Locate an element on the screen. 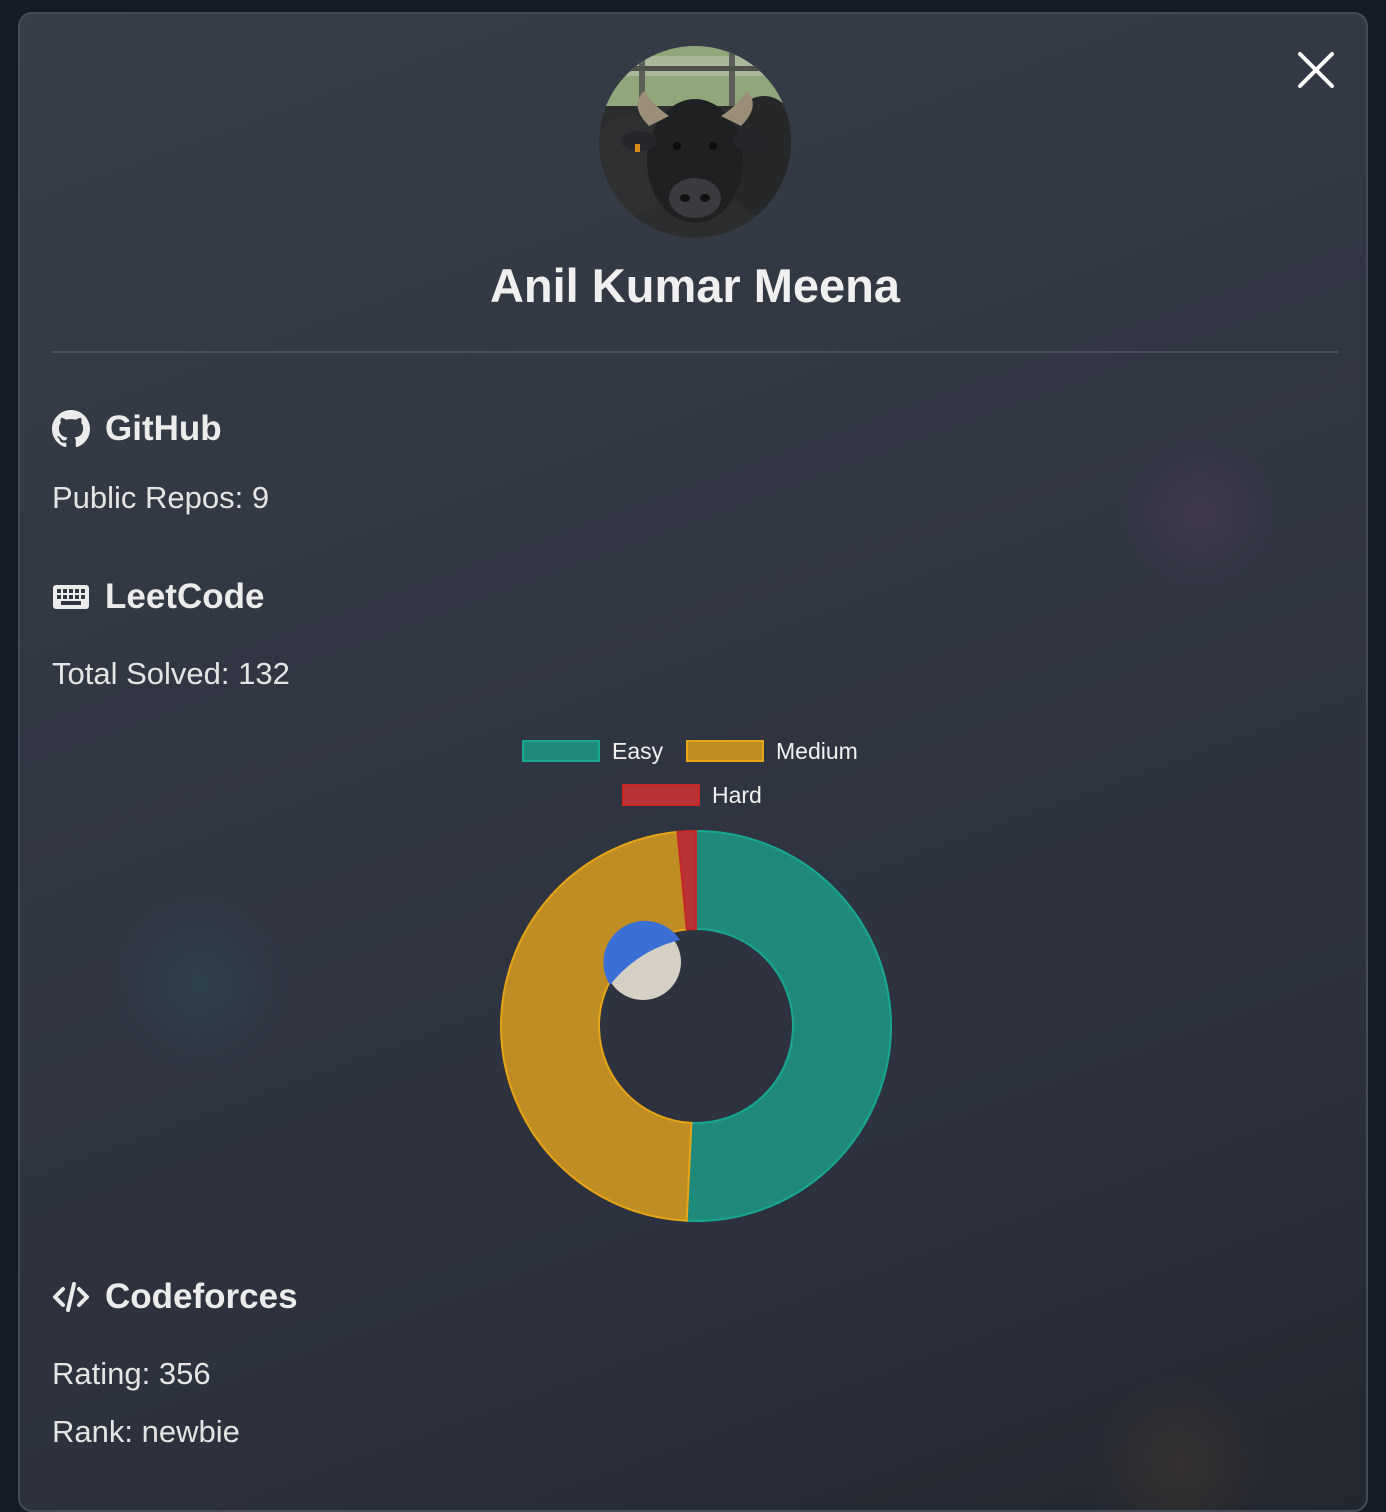  codeforces-rating: Rating: 356 is located at coordinates (131, 1373).